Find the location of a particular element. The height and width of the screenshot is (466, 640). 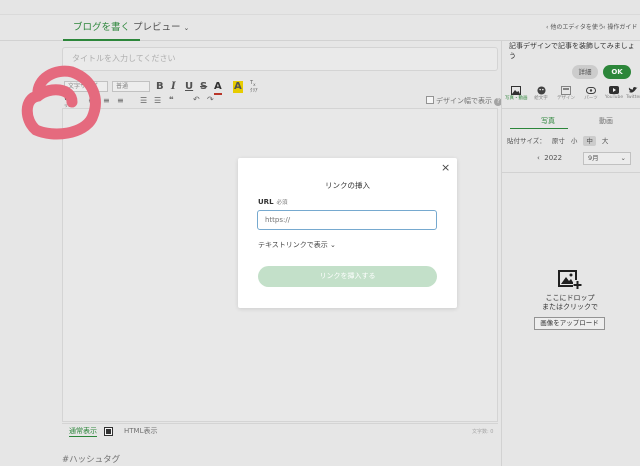

close-icon: × is located at coordinates (445, 168).